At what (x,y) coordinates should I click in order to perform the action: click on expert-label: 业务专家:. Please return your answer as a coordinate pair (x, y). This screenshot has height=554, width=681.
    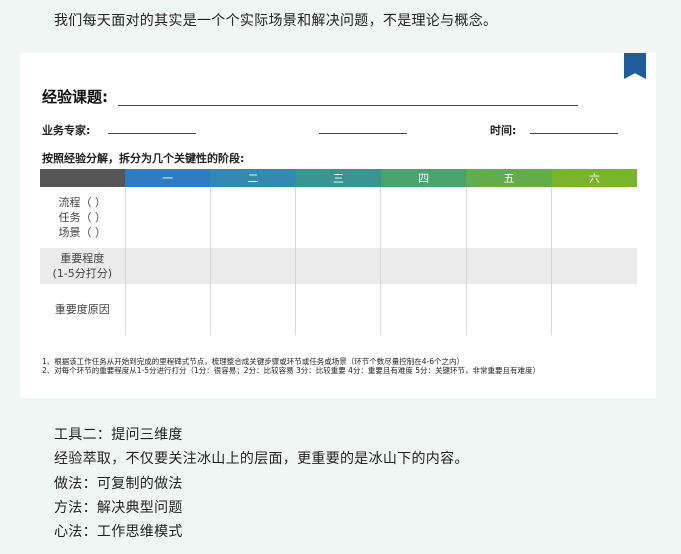
    Looking at the image, I should click on (66, 130).